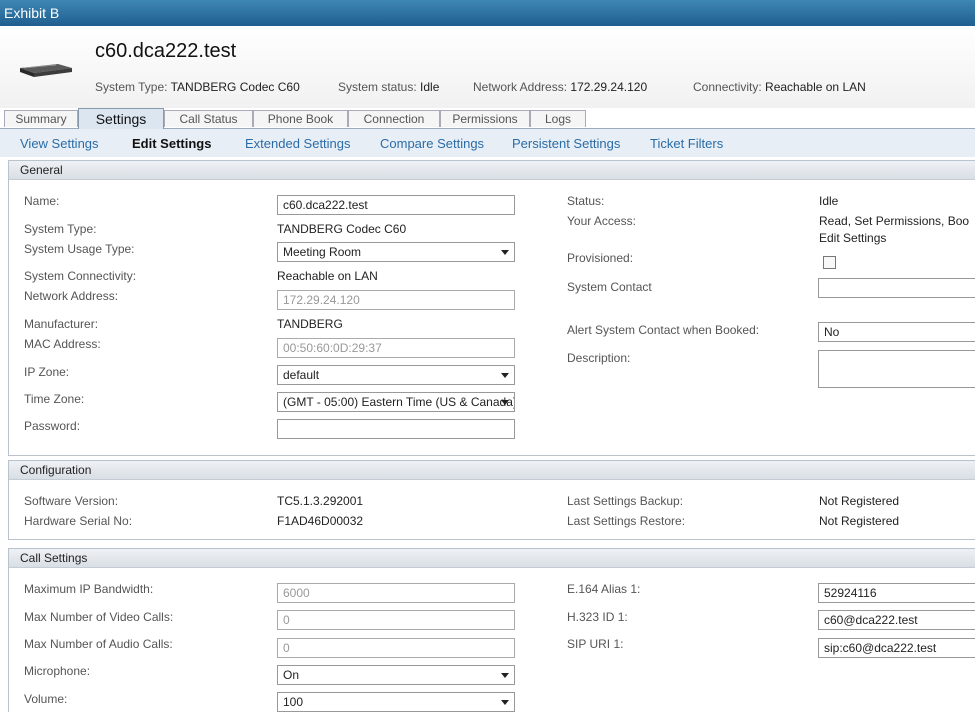  What do you see at coordinates (896, 593) in the screenshot?
I see `e164-alias-input` at bounding box center [896, 593].